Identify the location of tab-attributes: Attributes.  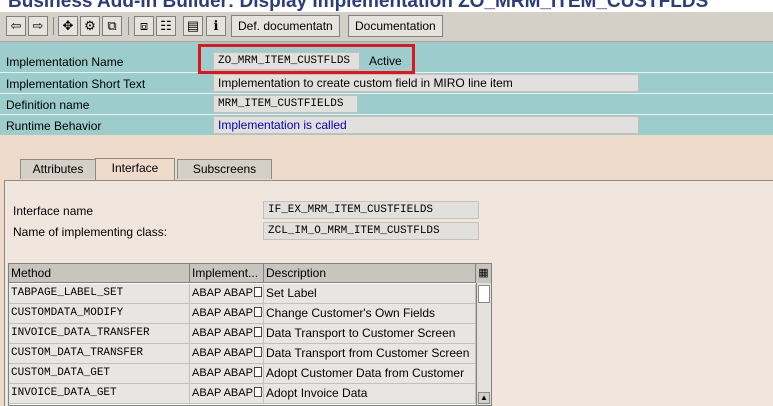
(58, 169).